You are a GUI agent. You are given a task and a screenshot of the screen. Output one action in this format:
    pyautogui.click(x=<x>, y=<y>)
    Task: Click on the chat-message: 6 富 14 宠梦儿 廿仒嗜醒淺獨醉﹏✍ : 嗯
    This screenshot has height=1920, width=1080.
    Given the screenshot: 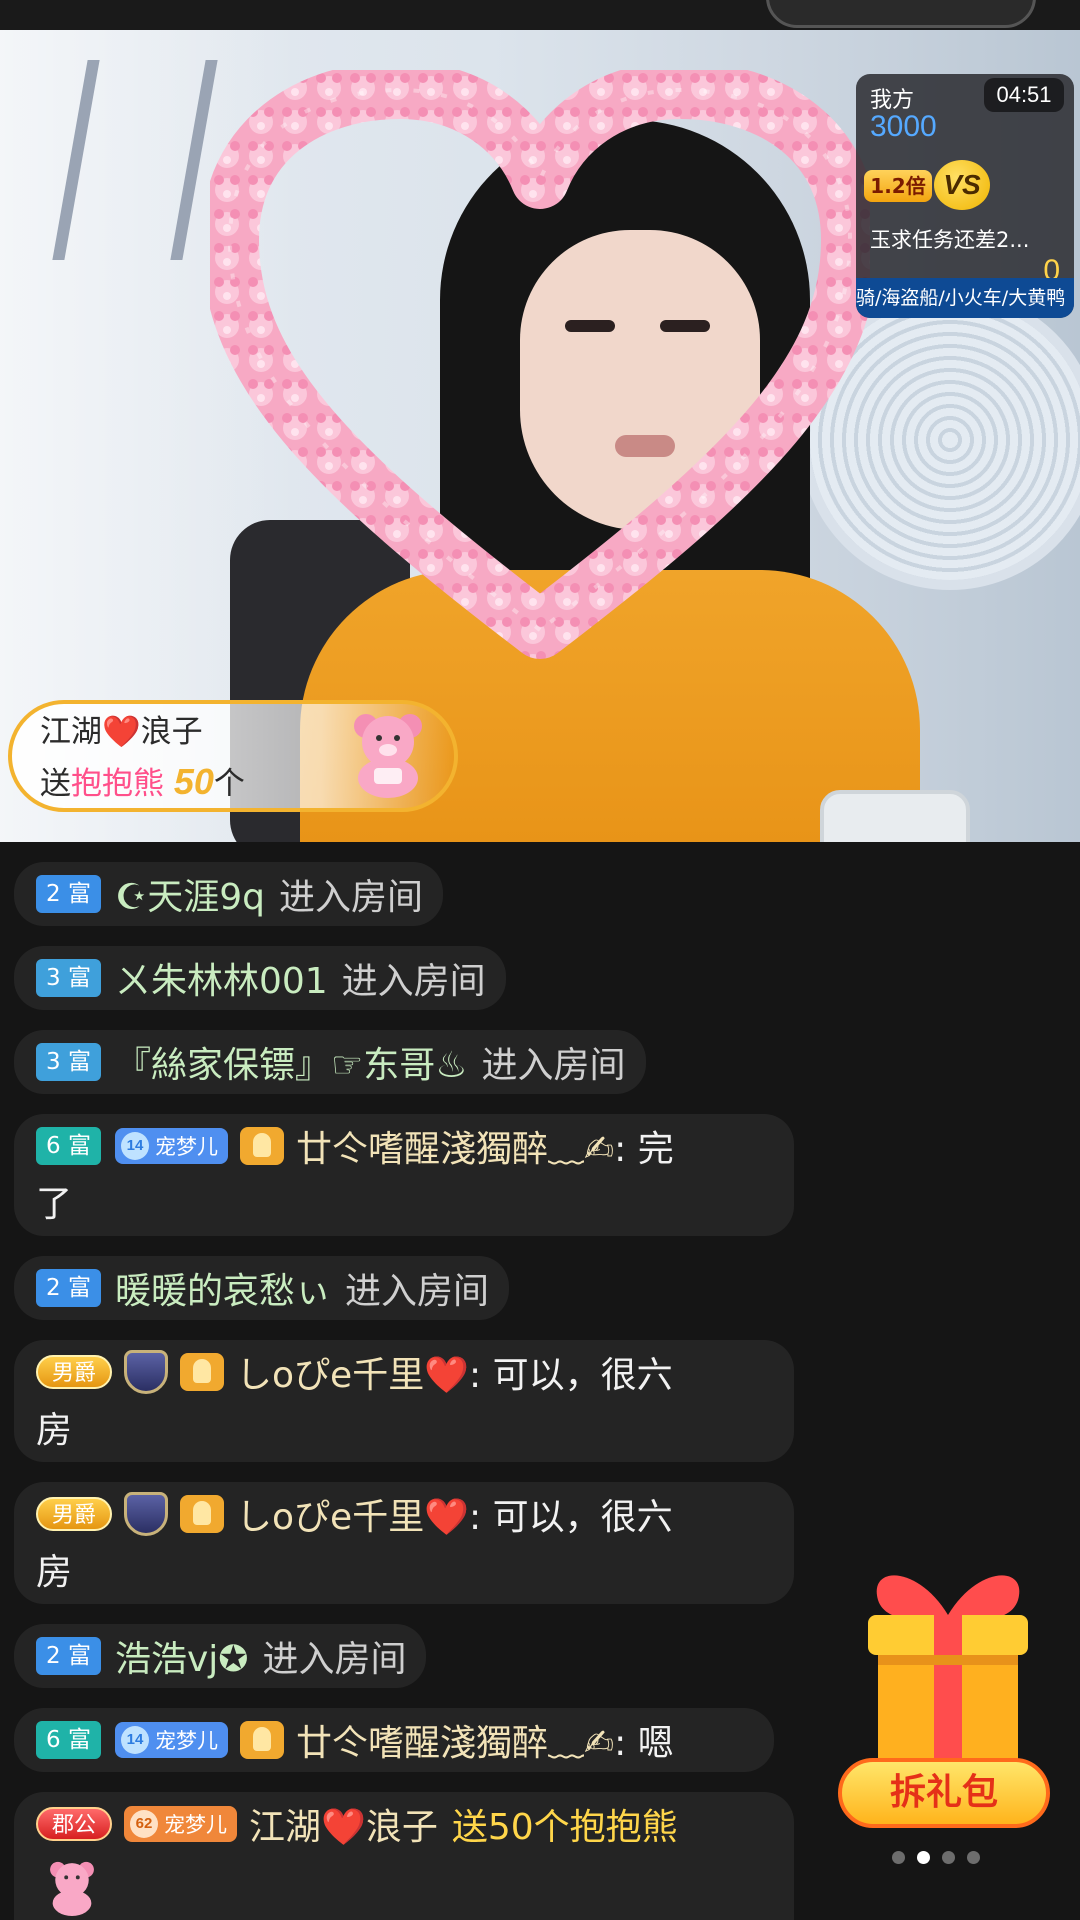 What is the action you would take?
    pyautogui.click(x=394, y=1740)
    